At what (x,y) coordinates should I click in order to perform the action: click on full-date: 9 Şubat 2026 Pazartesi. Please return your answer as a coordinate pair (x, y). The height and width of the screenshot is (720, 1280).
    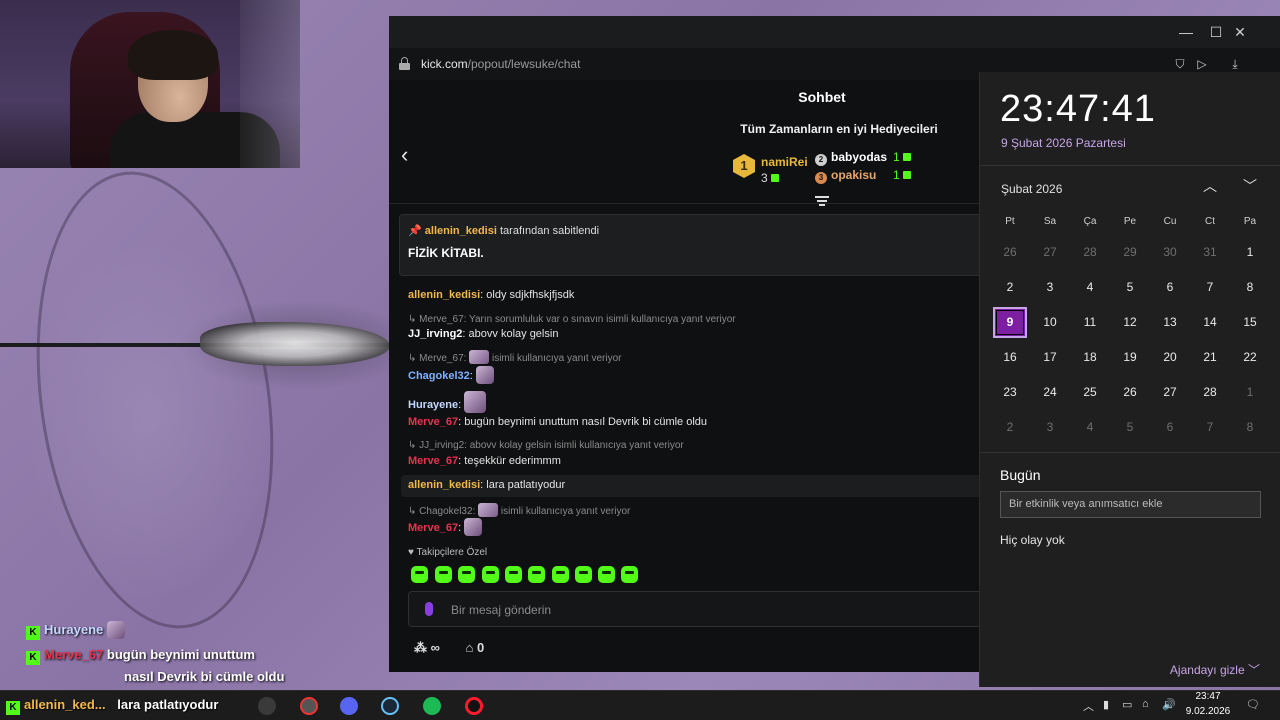
    Looking at the image, I should click on (1063, 143).